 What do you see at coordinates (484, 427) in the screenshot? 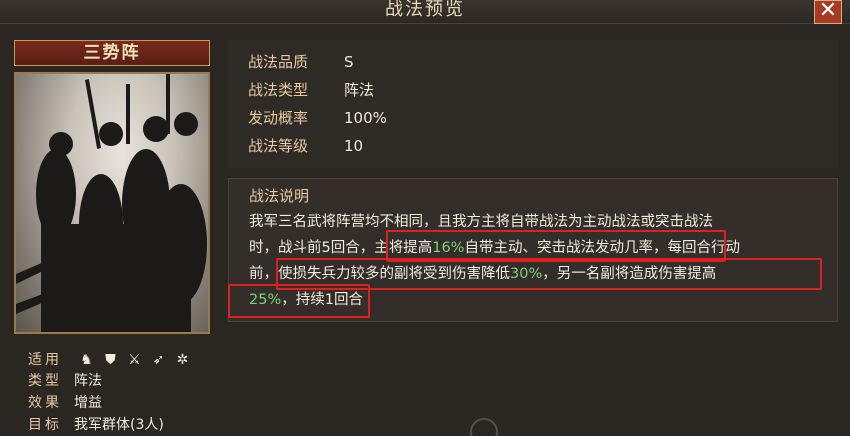
I see `watermark-logo` at bounding box center [484, 427].